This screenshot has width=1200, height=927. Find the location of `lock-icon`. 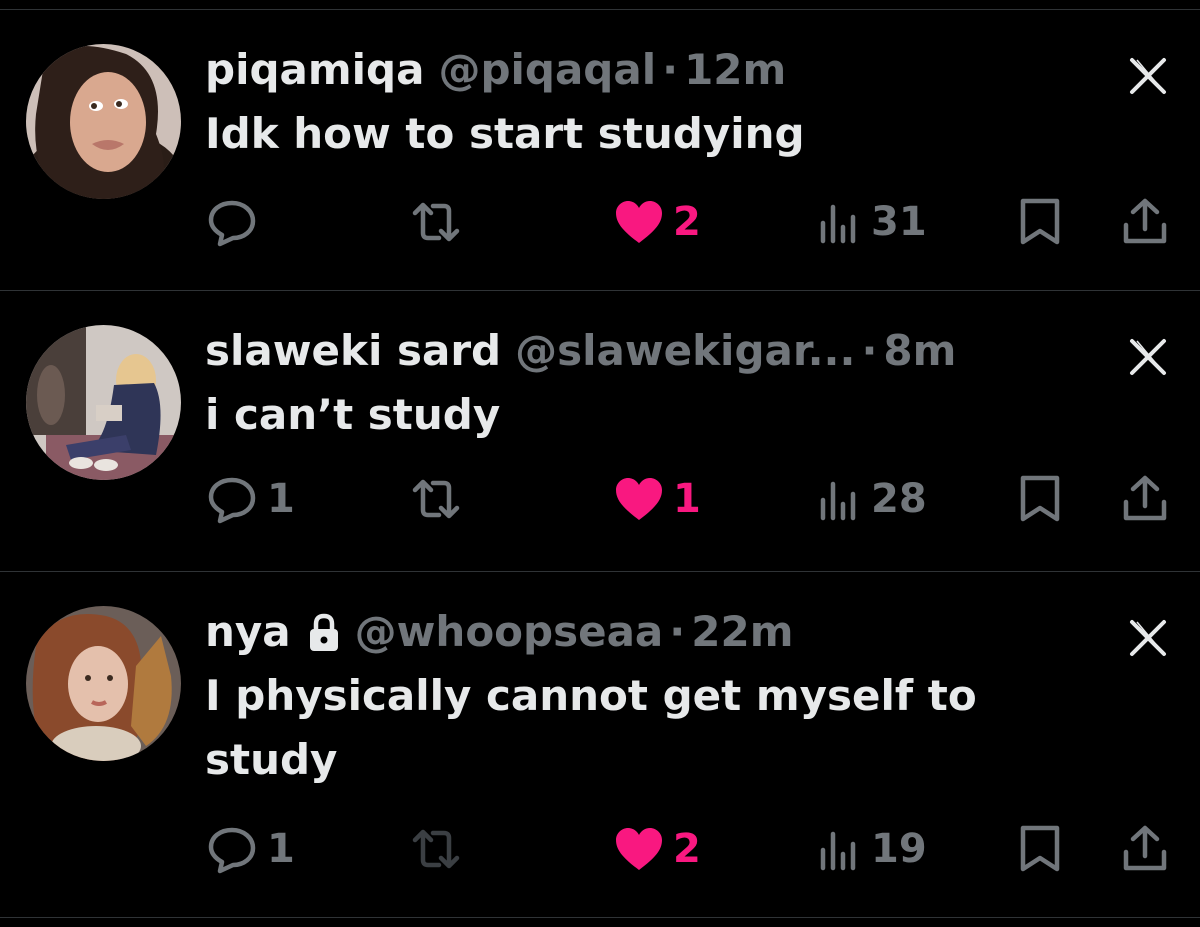

lock-icon is located at coordinates (324, 633).